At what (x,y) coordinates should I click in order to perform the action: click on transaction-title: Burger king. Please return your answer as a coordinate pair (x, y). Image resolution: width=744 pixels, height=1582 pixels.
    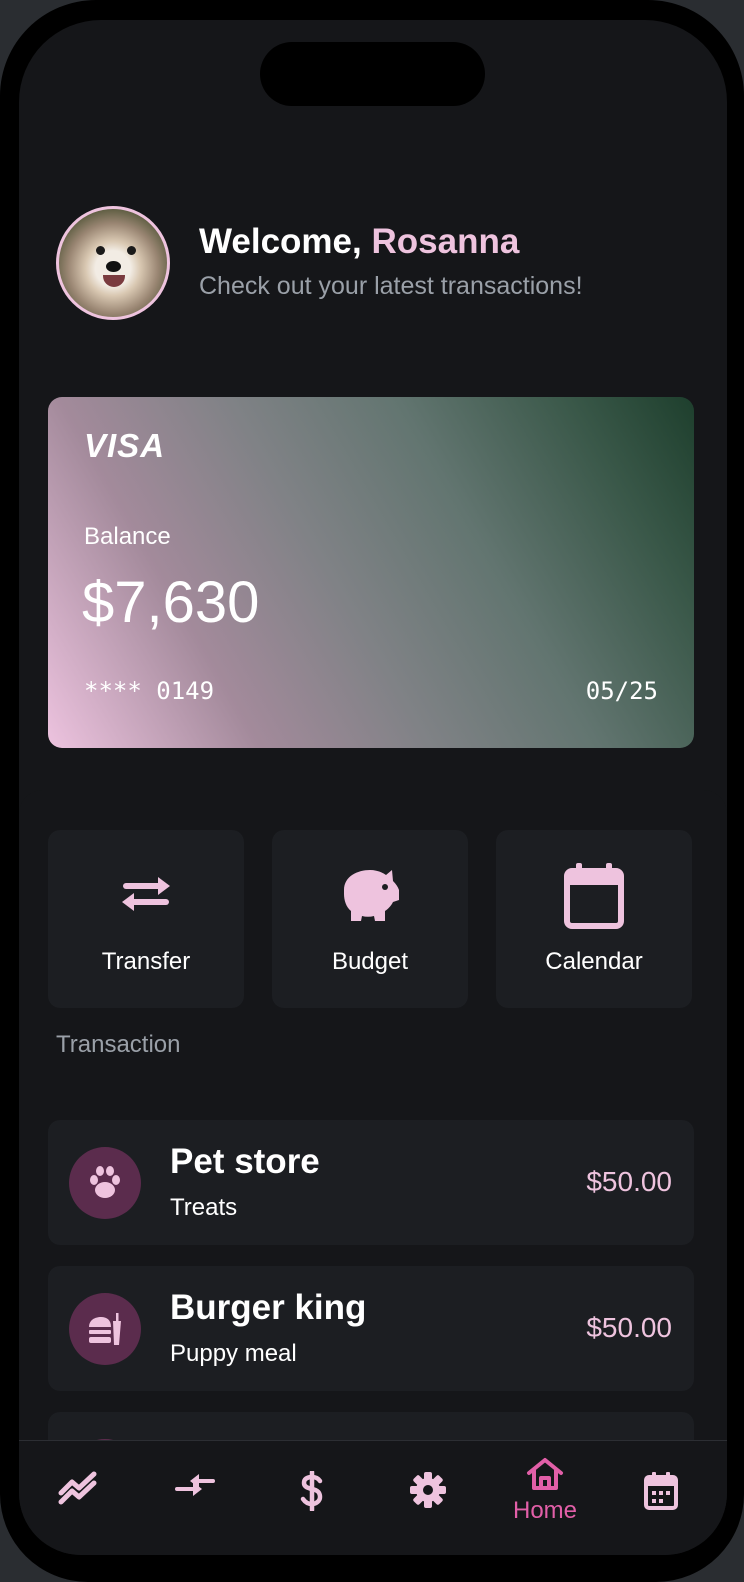
    Looking at the image, I should click on (268, 1307).